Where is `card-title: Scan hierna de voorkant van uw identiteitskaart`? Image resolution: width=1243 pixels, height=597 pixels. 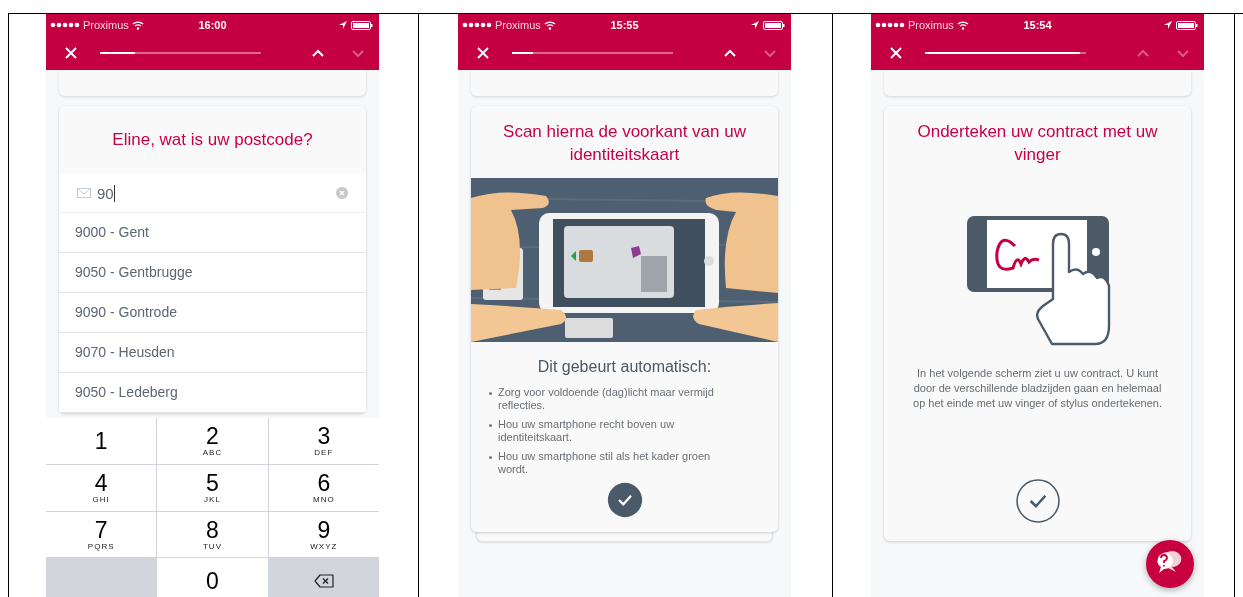
card-title: Scan hierna de voorkant van uw identiteitskaart is located at coordinates (624, 143).